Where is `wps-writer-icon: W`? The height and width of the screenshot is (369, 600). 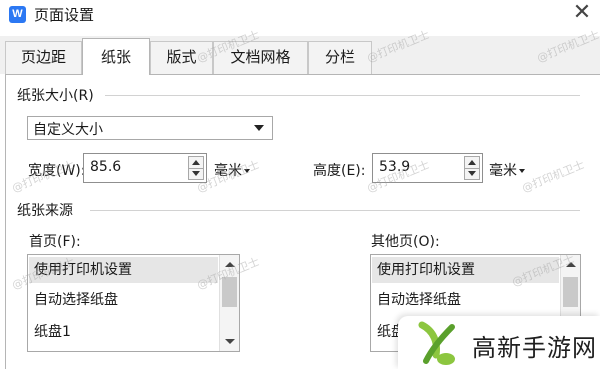 wps-writer-icon: W is located at coordinates (17, 14).